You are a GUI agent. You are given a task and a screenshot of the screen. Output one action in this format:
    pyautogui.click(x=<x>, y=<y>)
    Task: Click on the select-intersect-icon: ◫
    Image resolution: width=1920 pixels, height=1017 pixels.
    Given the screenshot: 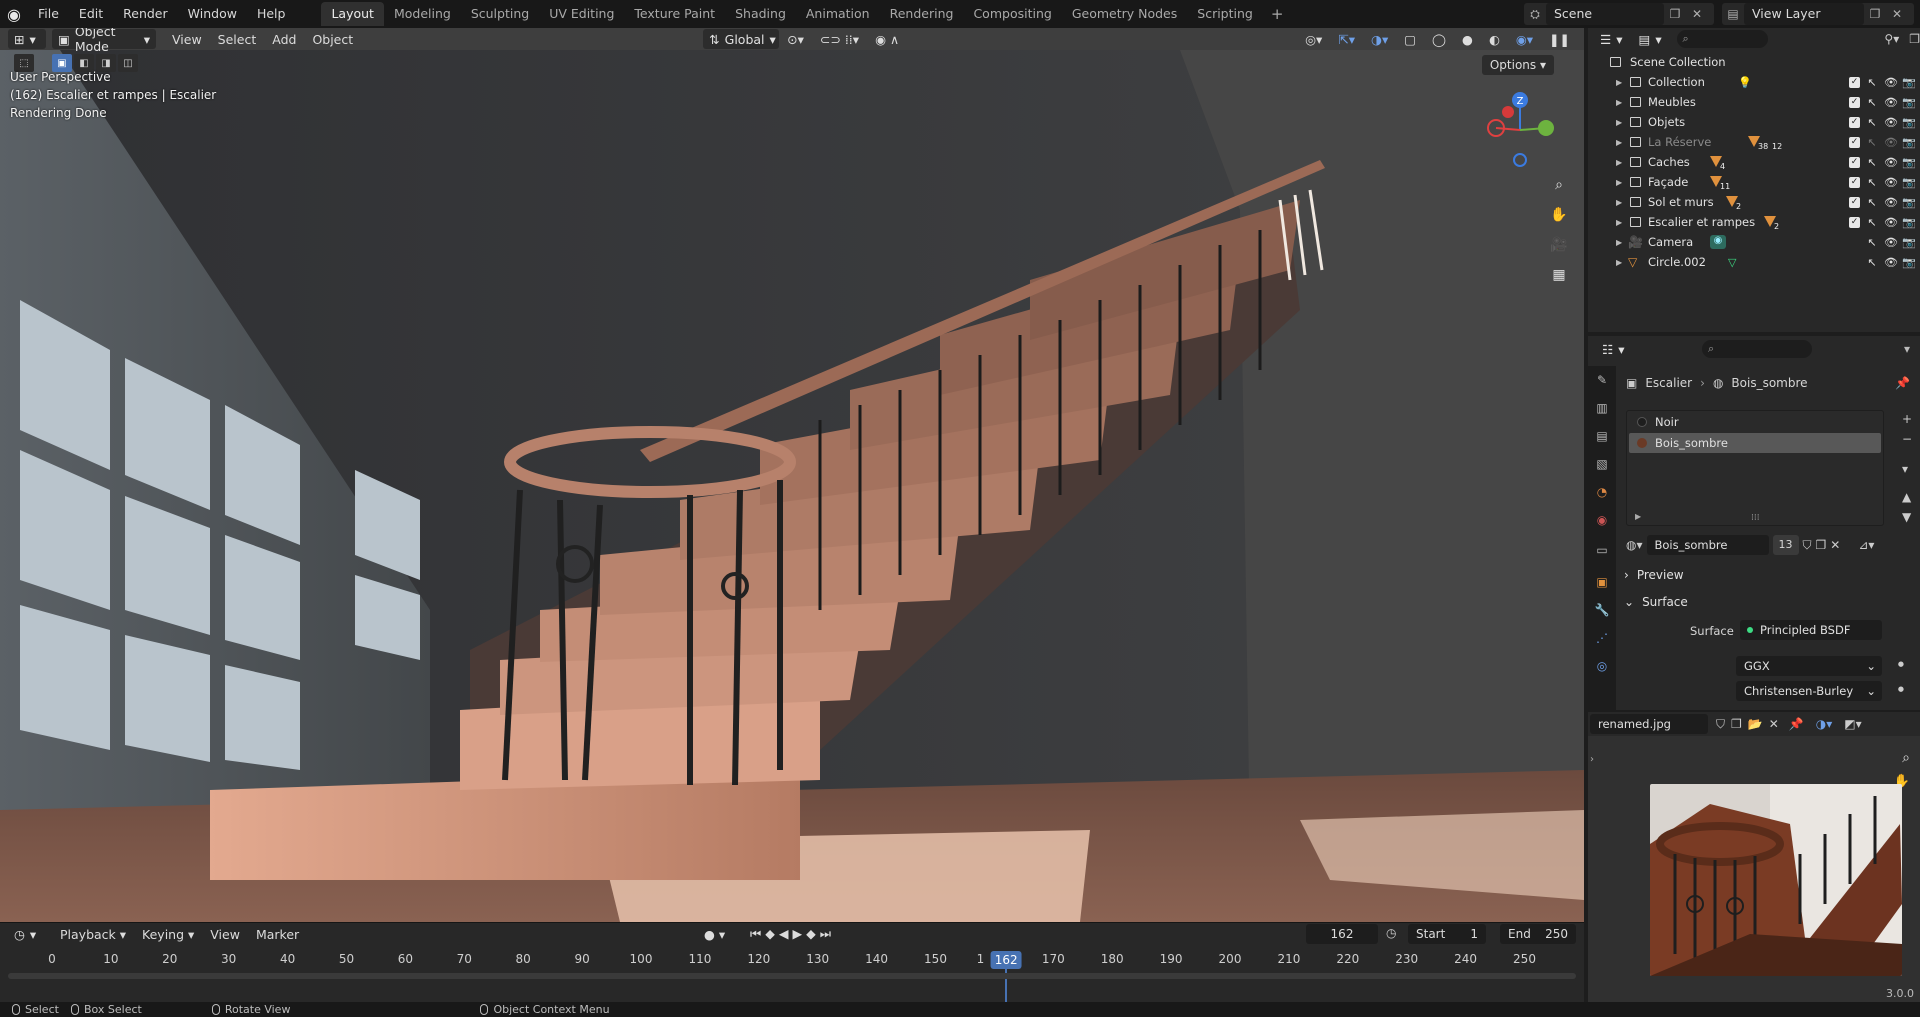 What is the action you would take?
    pyautogui.click(x=128, y=63)
    